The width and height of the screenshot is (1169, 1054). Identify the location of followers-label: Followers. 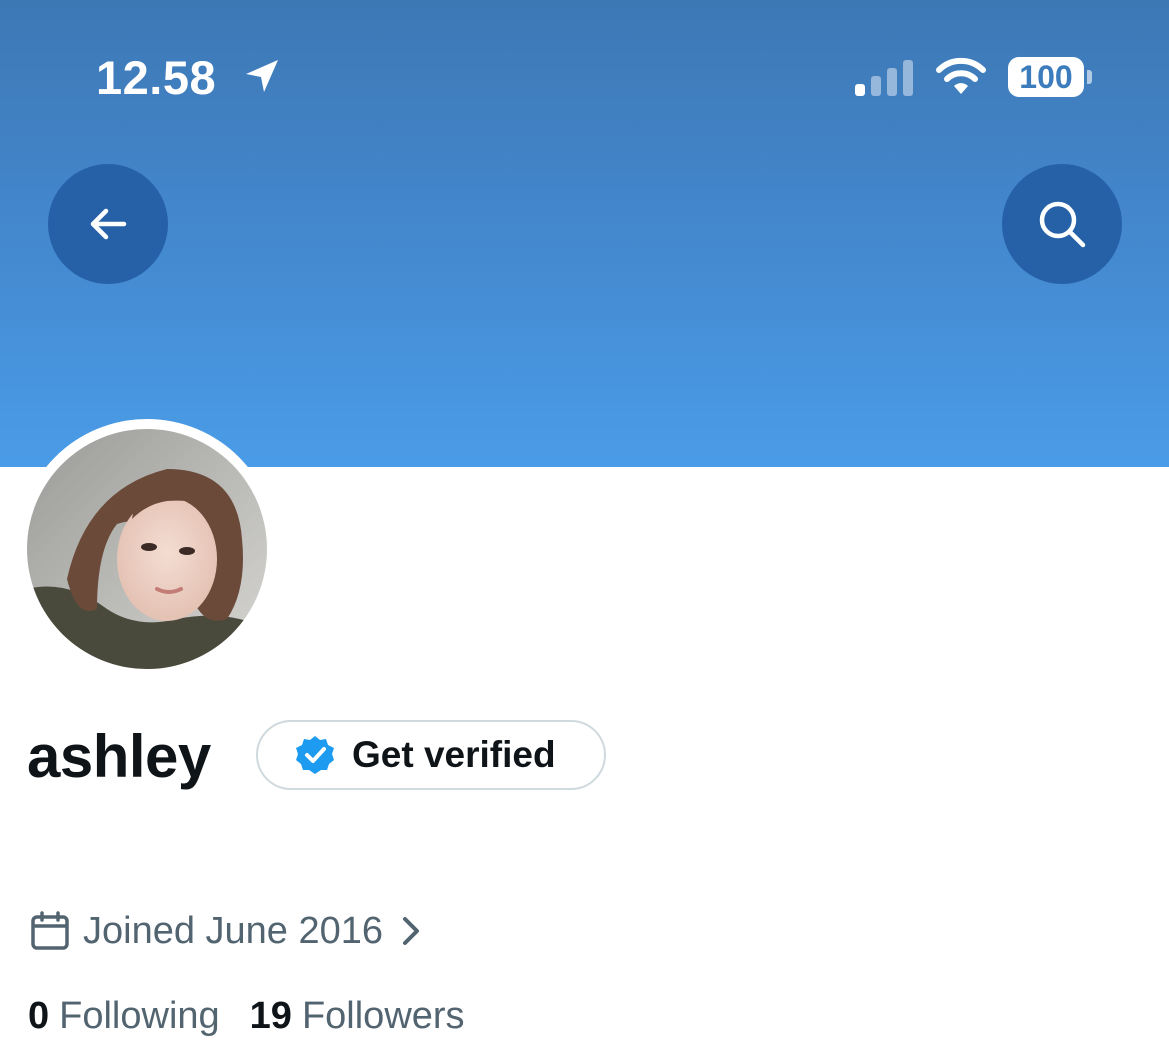
(383, 1015).